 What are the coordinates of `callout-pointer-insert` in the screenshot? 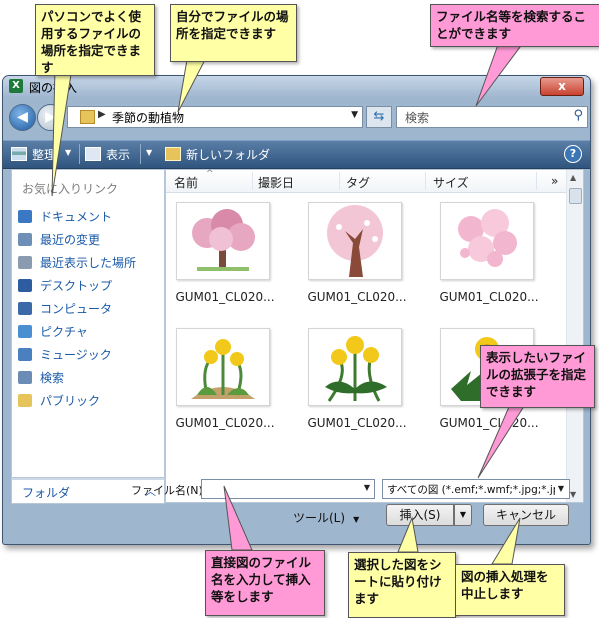 It's located at (408, 534).